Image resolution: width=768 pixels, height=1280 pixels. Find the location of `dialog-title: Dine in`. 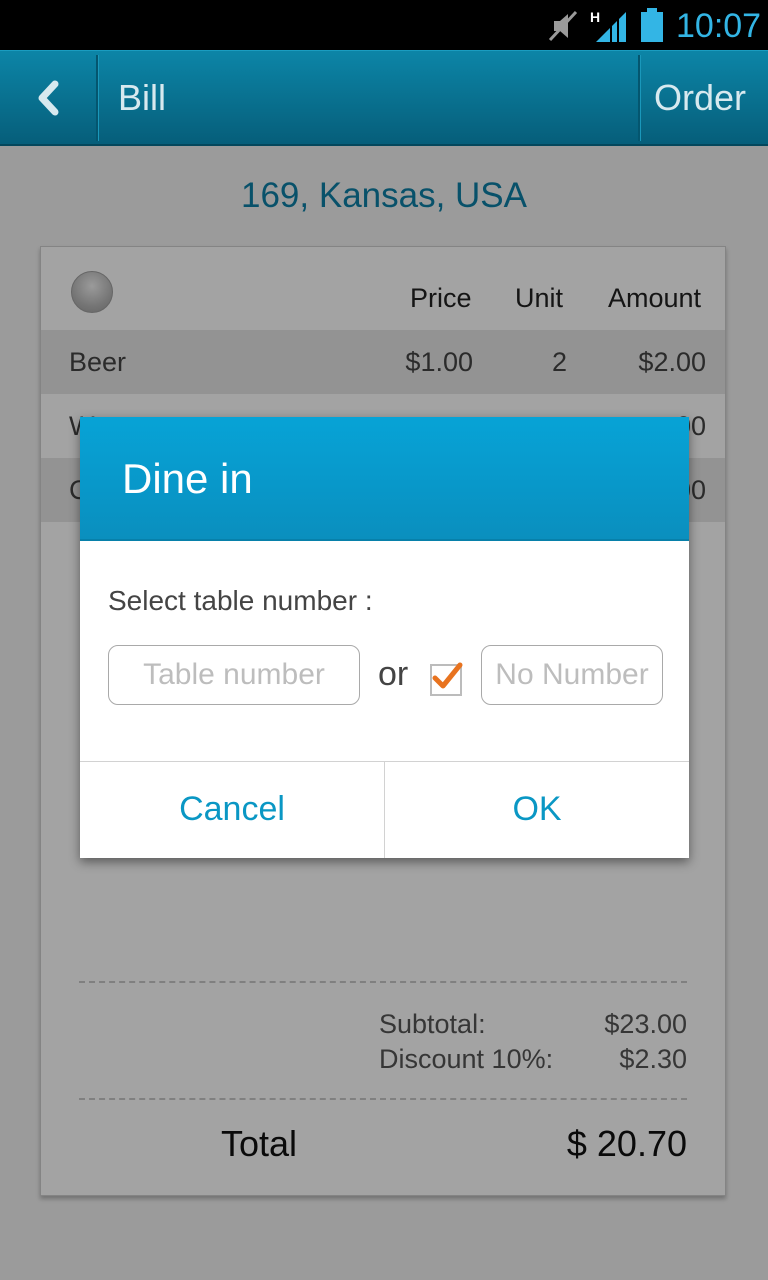

dialog-title: Dine in is located at coordinates (187, 478).